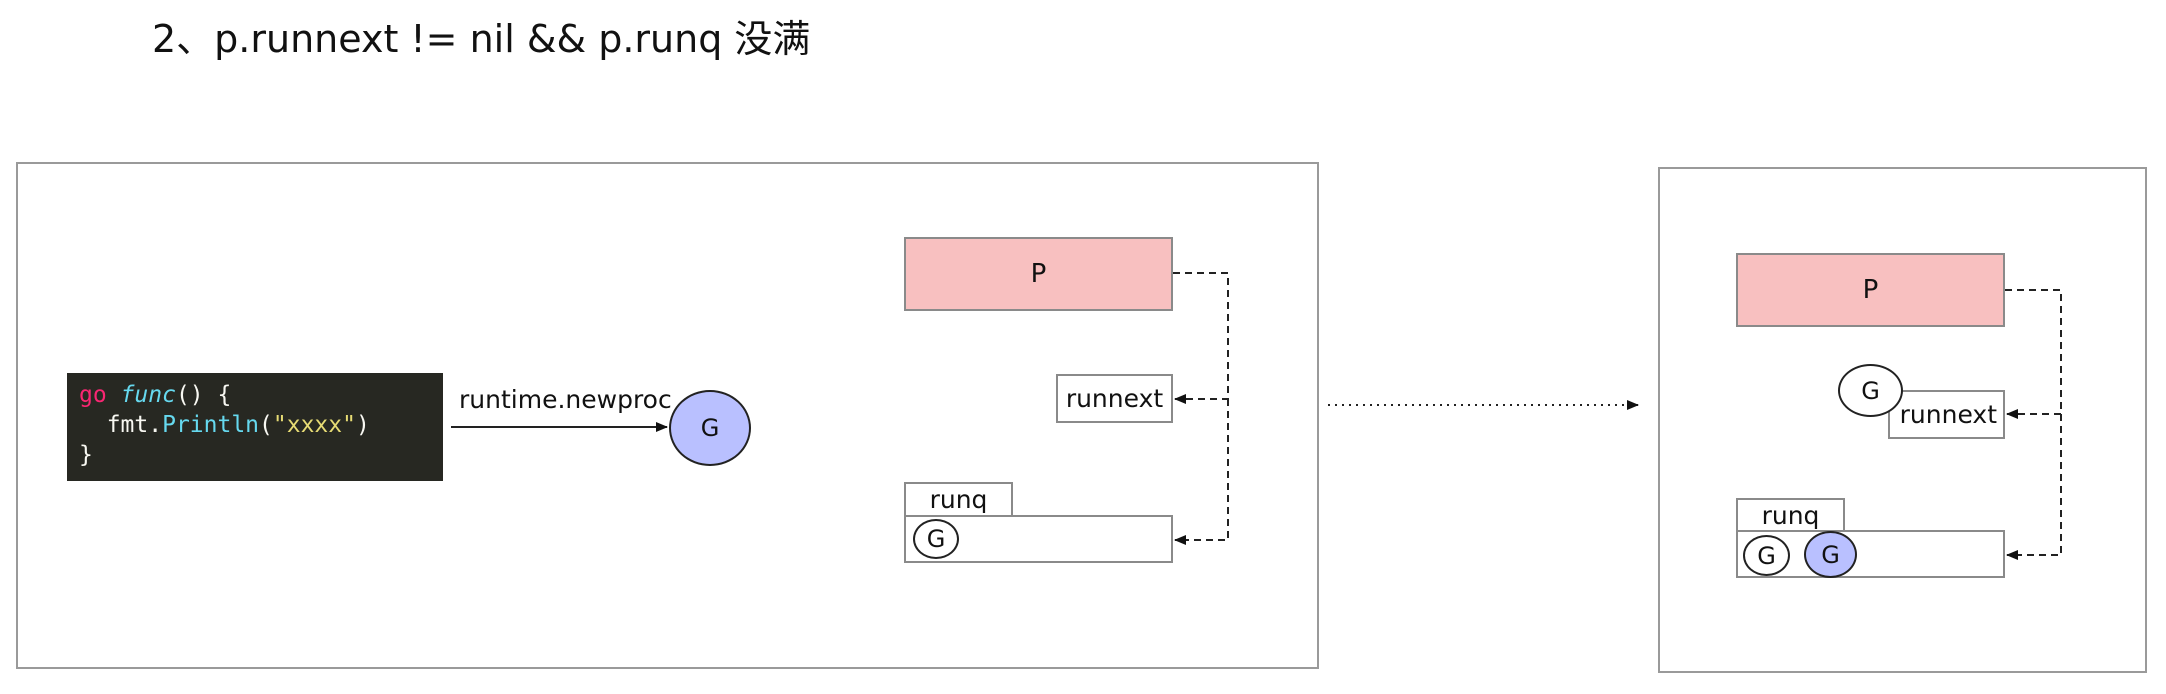 The image size is (2166, 694). Describe the element at coordinates (314, 425) in the screenshot. I see `code-string: "xxxx"` at that location.